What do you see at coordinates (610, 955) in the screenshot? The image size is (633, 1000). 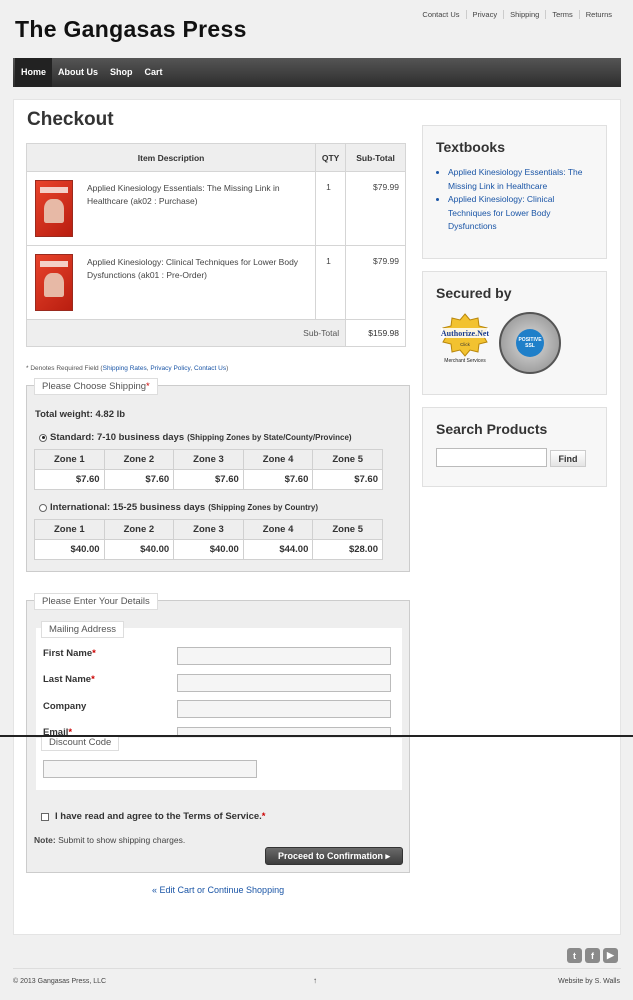 I see `youtube-icon: ▶` at bounding box center [610, 955].